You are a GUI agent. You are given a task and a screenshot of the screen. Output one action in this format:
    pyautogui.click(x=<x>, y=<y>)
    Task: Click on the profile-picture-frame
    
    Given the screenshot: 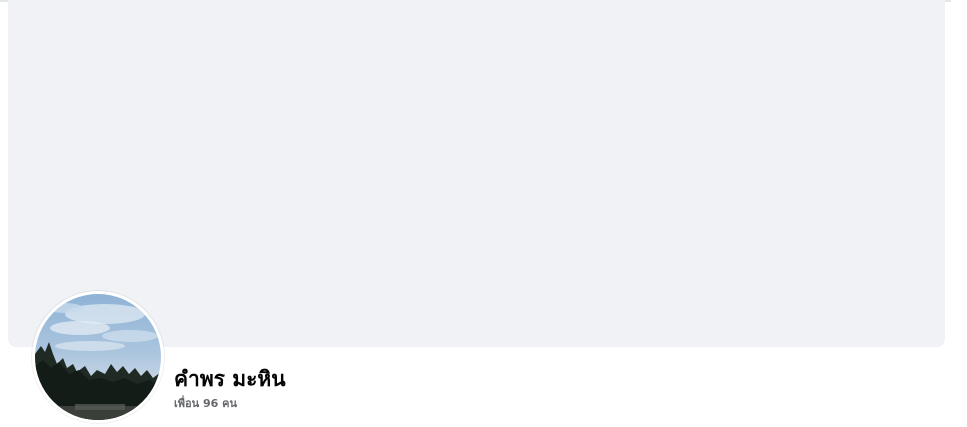 What is the action you would take?
    pyautogui.click(x=98, y=357)
    